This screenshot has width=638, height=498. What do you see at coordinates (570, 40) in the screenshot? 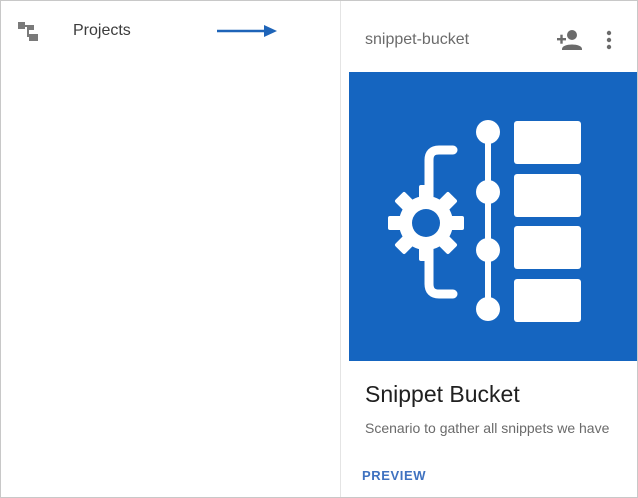
I see `add-person-icon` at bounding box center [570, 40].